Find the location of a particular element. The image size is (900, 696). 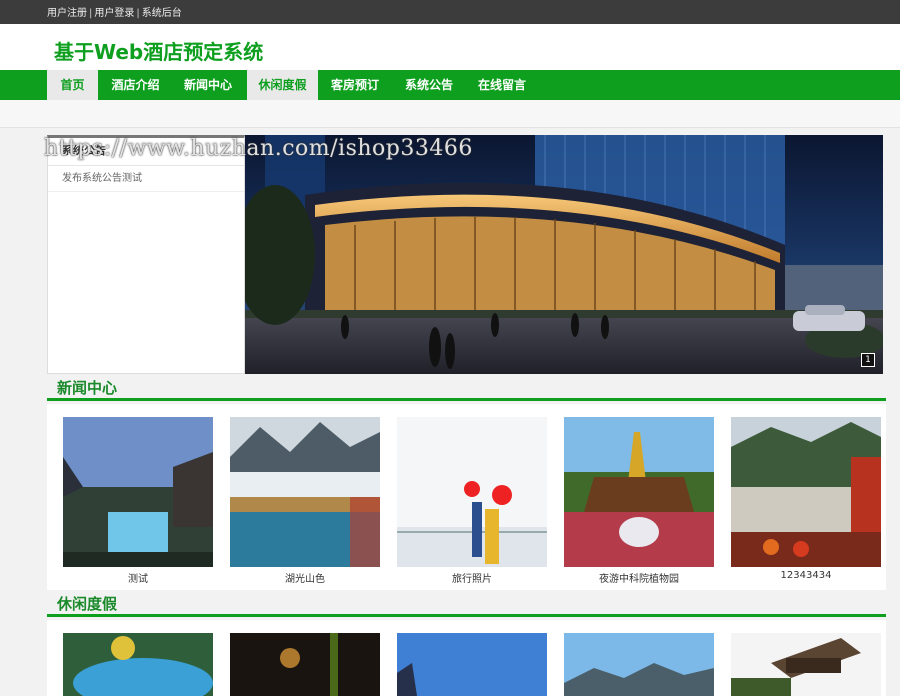

resort-pool-photo is located at coordinates (138, 492).